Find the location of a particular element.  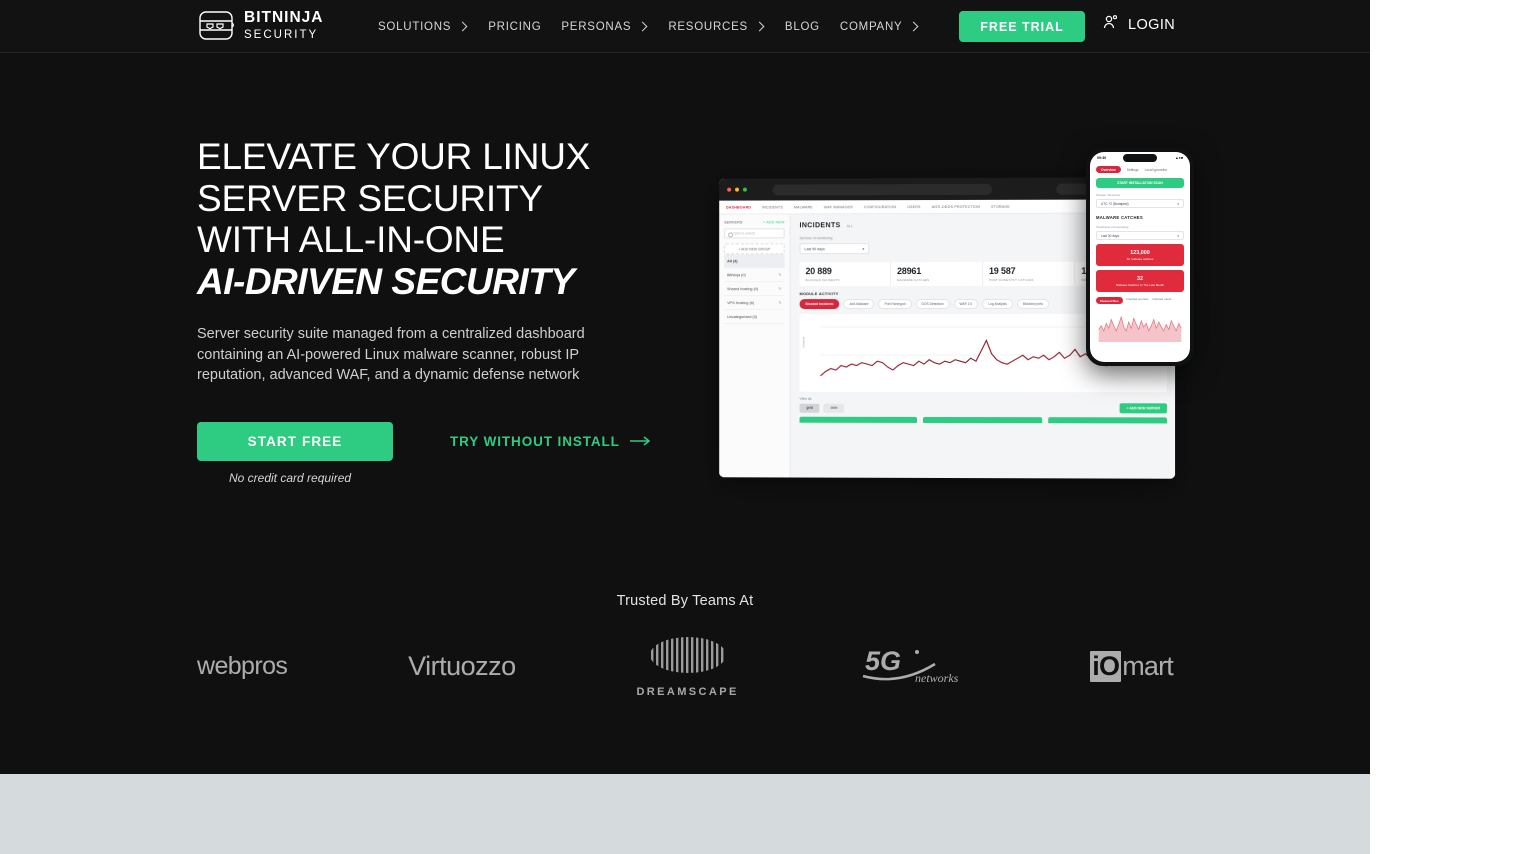

phone-tab-local-ignorelist: Local Ignorelist is located at coordinates (1156, 170).